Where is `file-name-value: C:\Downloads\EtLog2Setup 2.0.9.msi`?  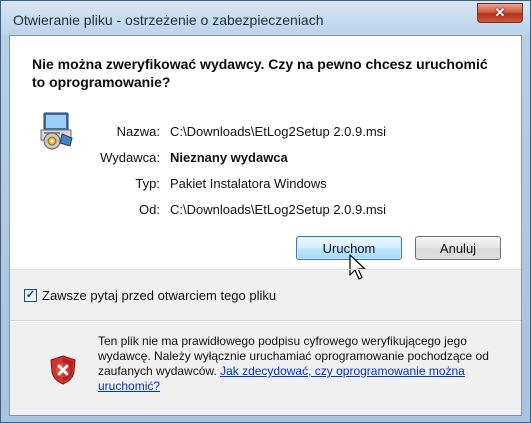
file-name-value: C:\Downloads\EtLog2Setup 2.0.9.msi is located at coordinates (278, 131).